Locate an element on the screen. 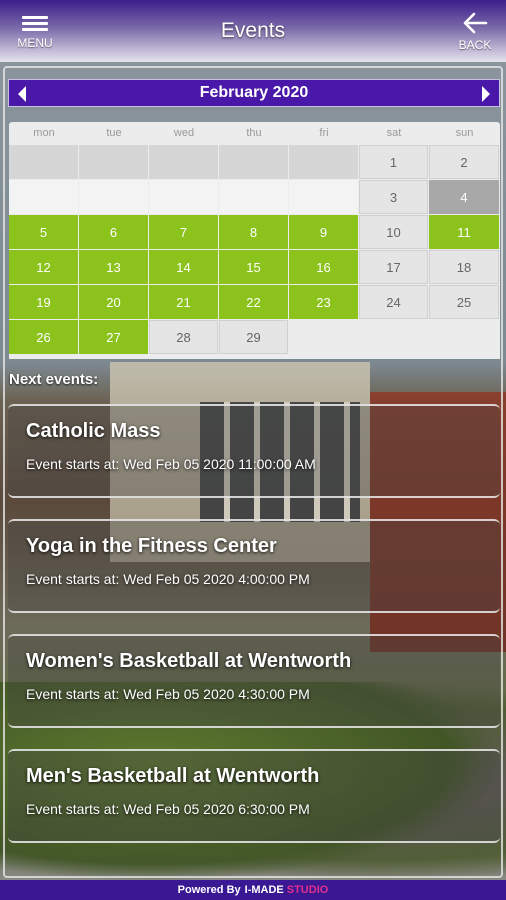  calendar-day-15: 15 is located at coordinates (253, 267).